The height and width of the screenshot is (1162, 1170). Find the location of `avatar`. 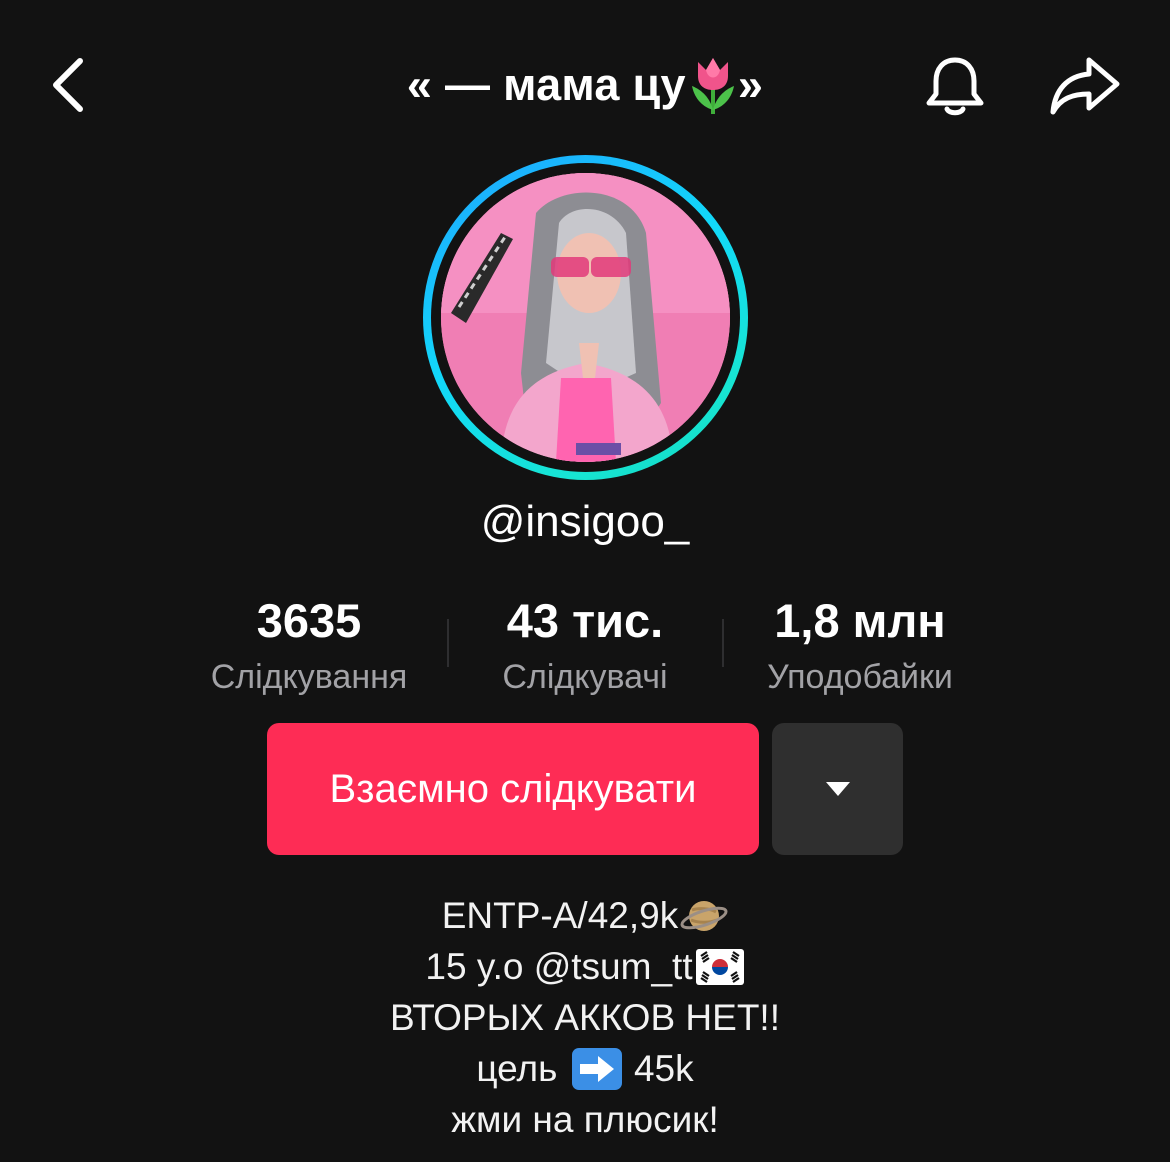

avatar is located at coordinates (585, 317).